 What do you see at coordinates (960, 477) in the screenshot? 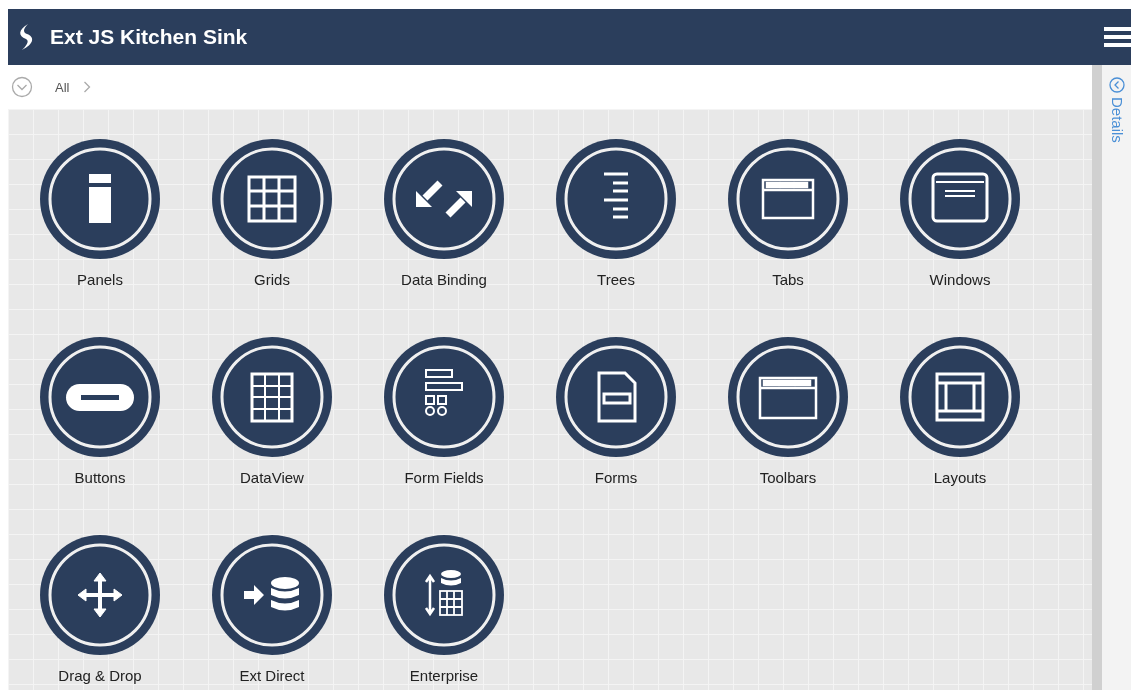
I see `example-label: Layouts` at bounding box center [960, 477].